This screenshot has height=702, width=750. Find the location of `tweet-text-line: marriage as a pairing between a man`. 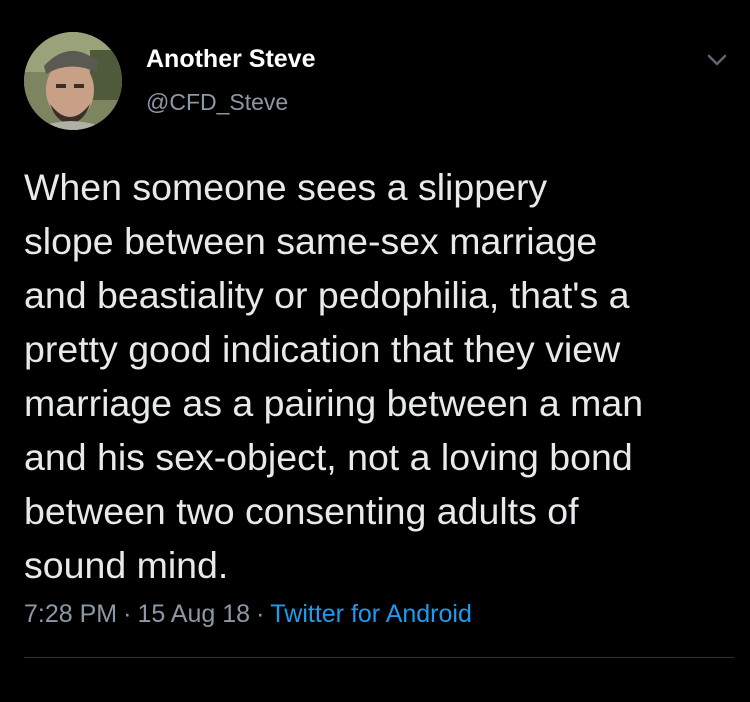

tweet-text-line: marriage as a pairing between a man is located at coordinates (334, 403).